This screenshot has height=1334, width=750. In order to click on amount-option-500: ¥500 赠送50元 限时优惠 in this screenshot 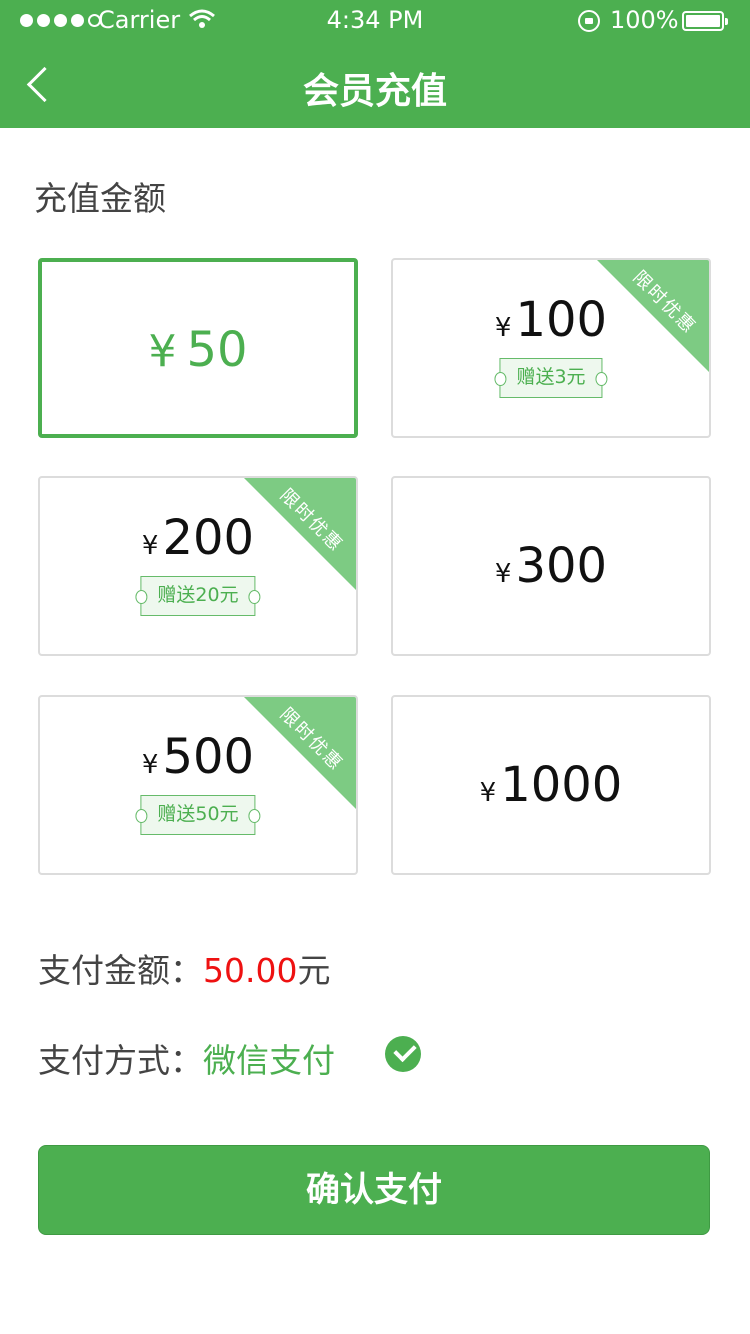, I will do `click(198, 785)`.